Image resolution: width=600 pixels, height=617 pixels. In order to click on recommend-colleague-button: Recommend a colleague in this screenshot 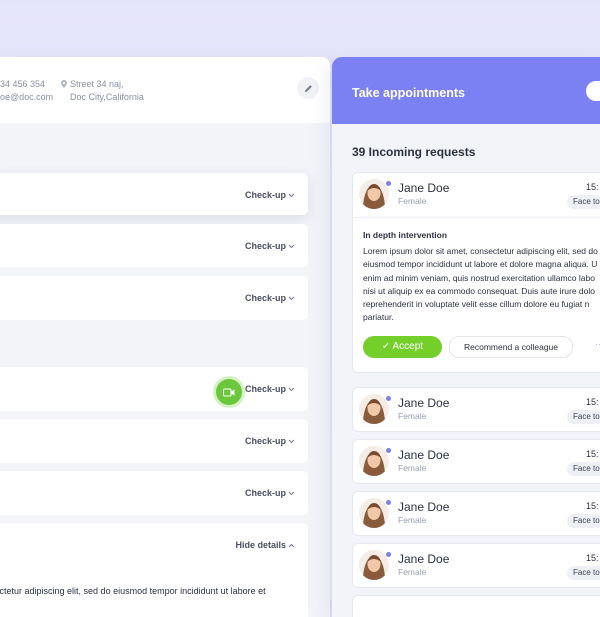, I will do `click(511, 347)`.